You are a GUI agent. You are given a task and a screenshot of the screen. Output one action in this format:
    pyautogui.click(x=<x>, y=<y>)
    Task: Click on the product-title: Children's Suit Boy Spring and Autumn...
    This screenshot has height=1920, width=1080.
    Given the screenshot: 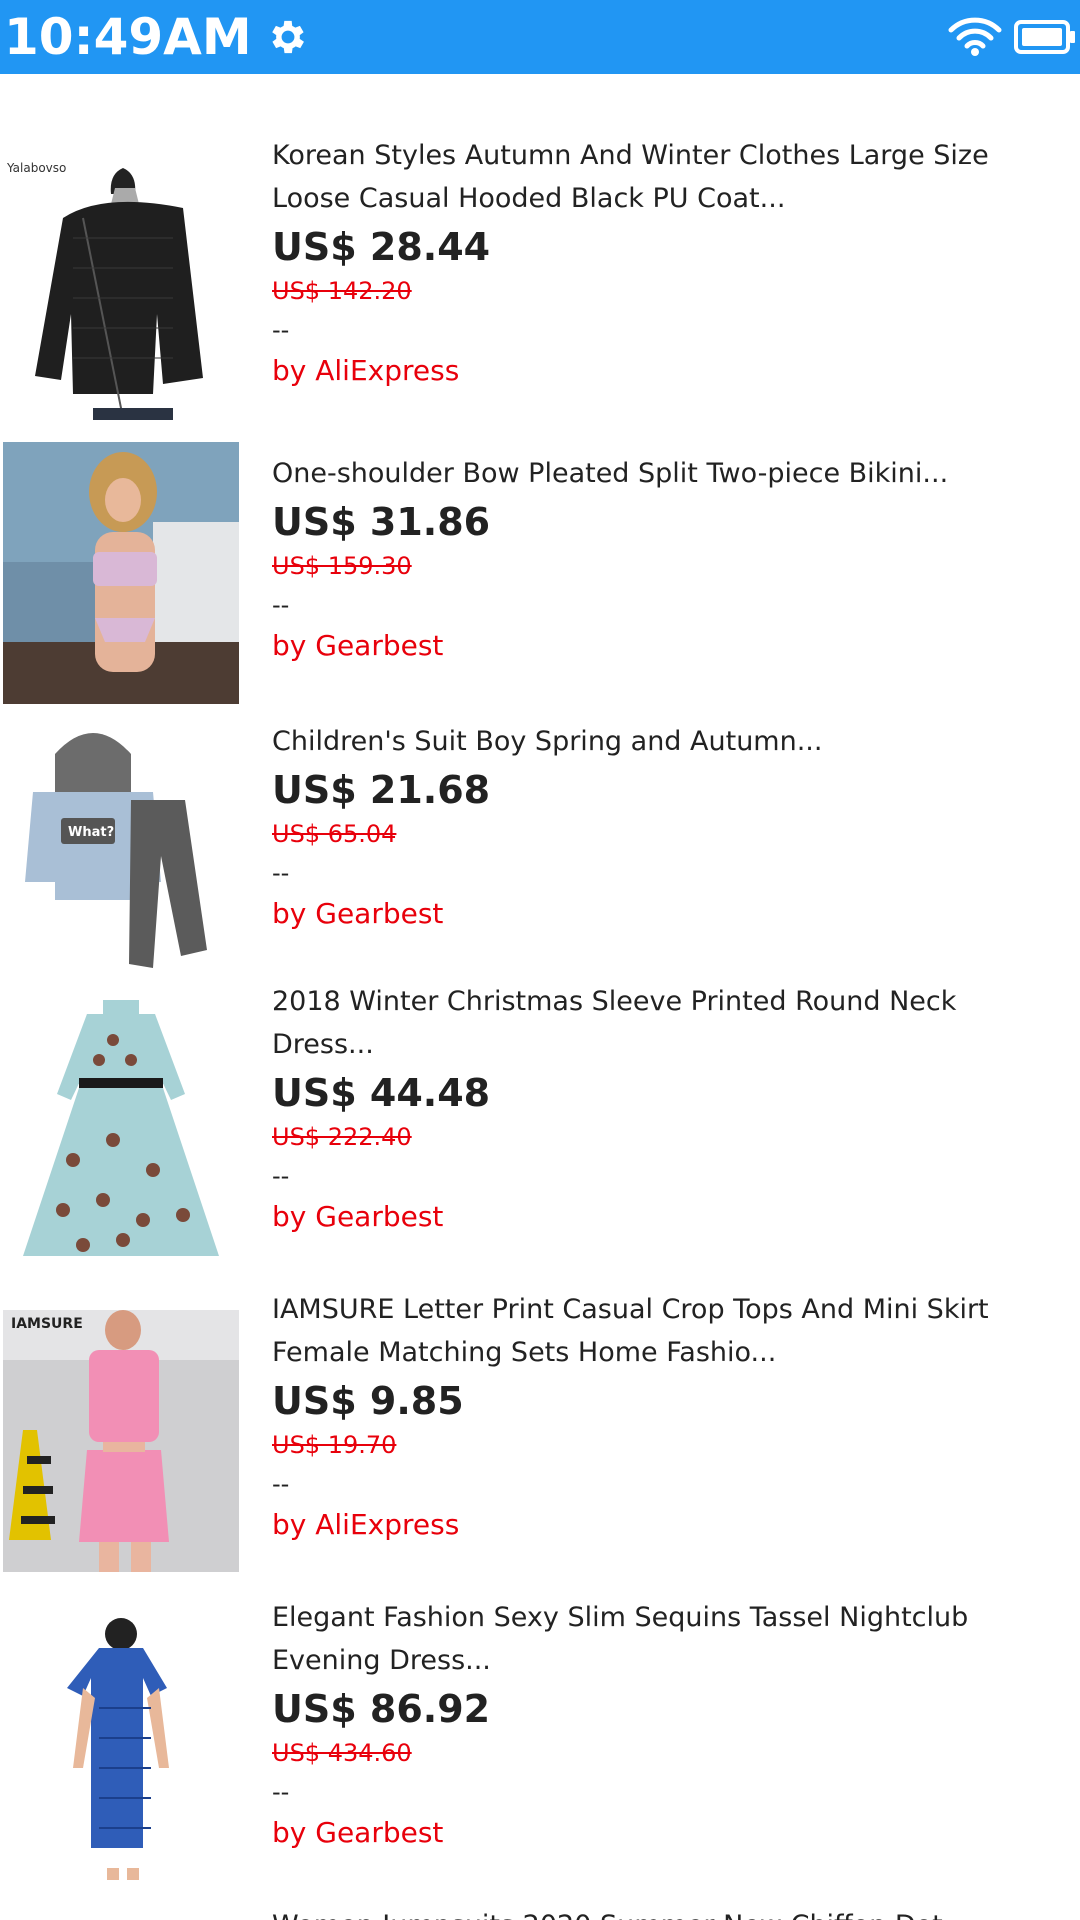 What is the action you would take?
    pyautogui.click(x=667, y=741)
    